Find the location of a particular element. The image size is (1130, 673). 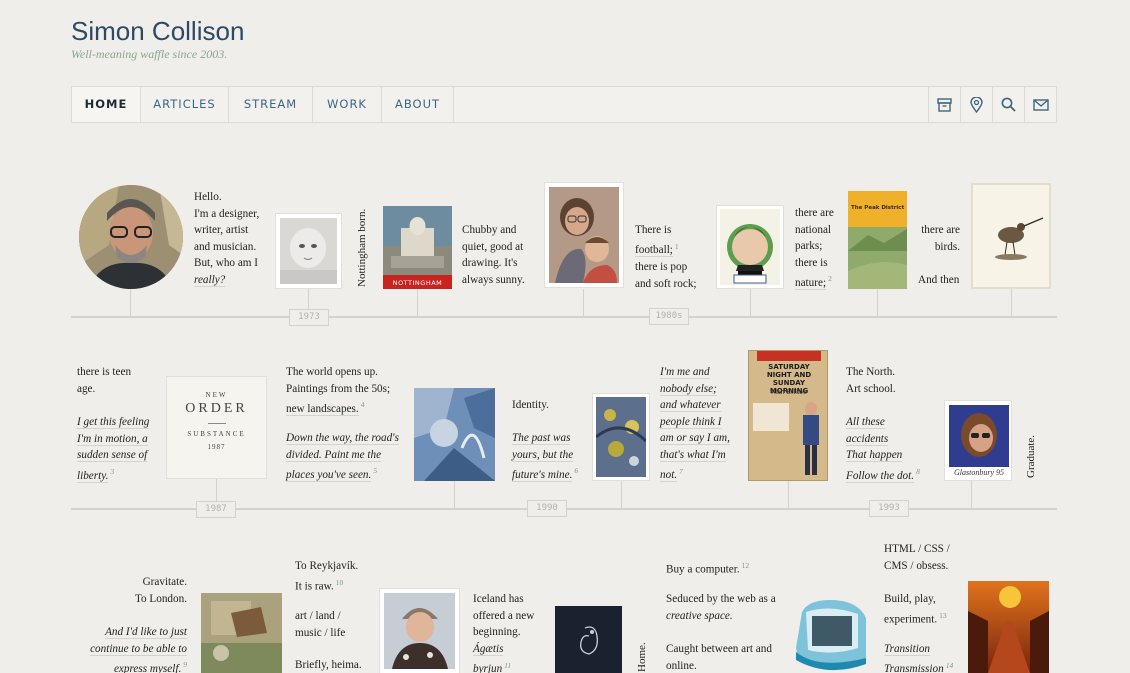

graduate-label: Graduate. is located at coordinates (1031, 456).